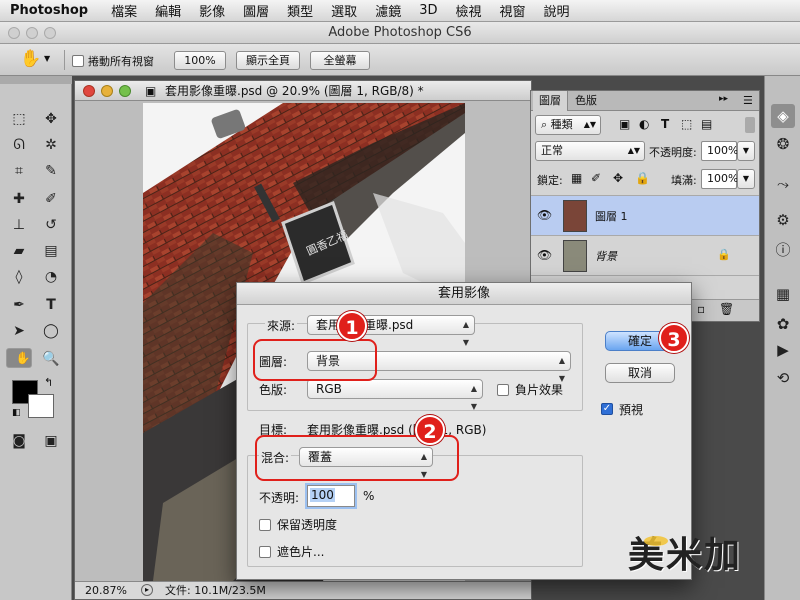 This screenshot has width=800, height=600. What do you see at coordinates (561, 124) in the screenshot?
I see `layer-filter-label: 種類` at bounding box center [561, 124].